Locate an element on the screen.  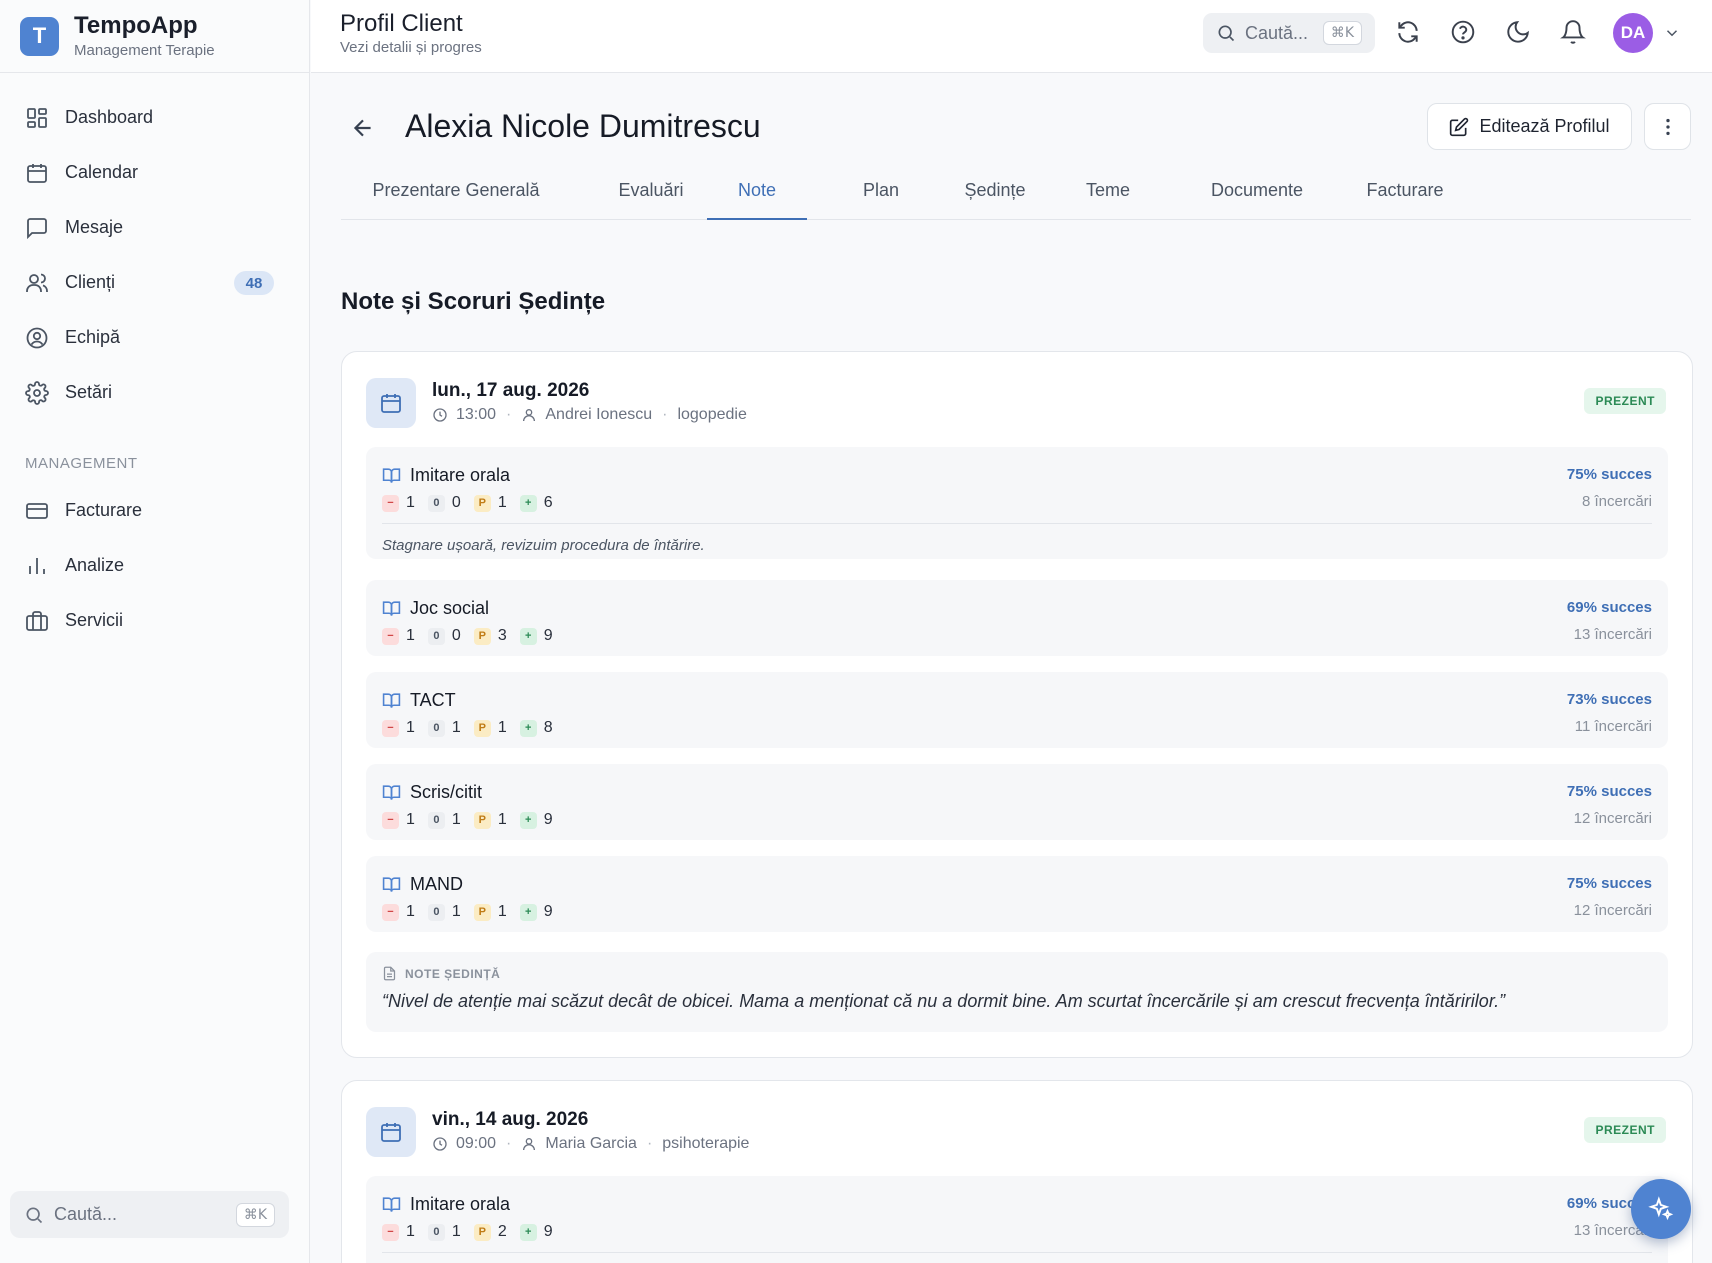
search-icon is located at coordinates (34, 1215).